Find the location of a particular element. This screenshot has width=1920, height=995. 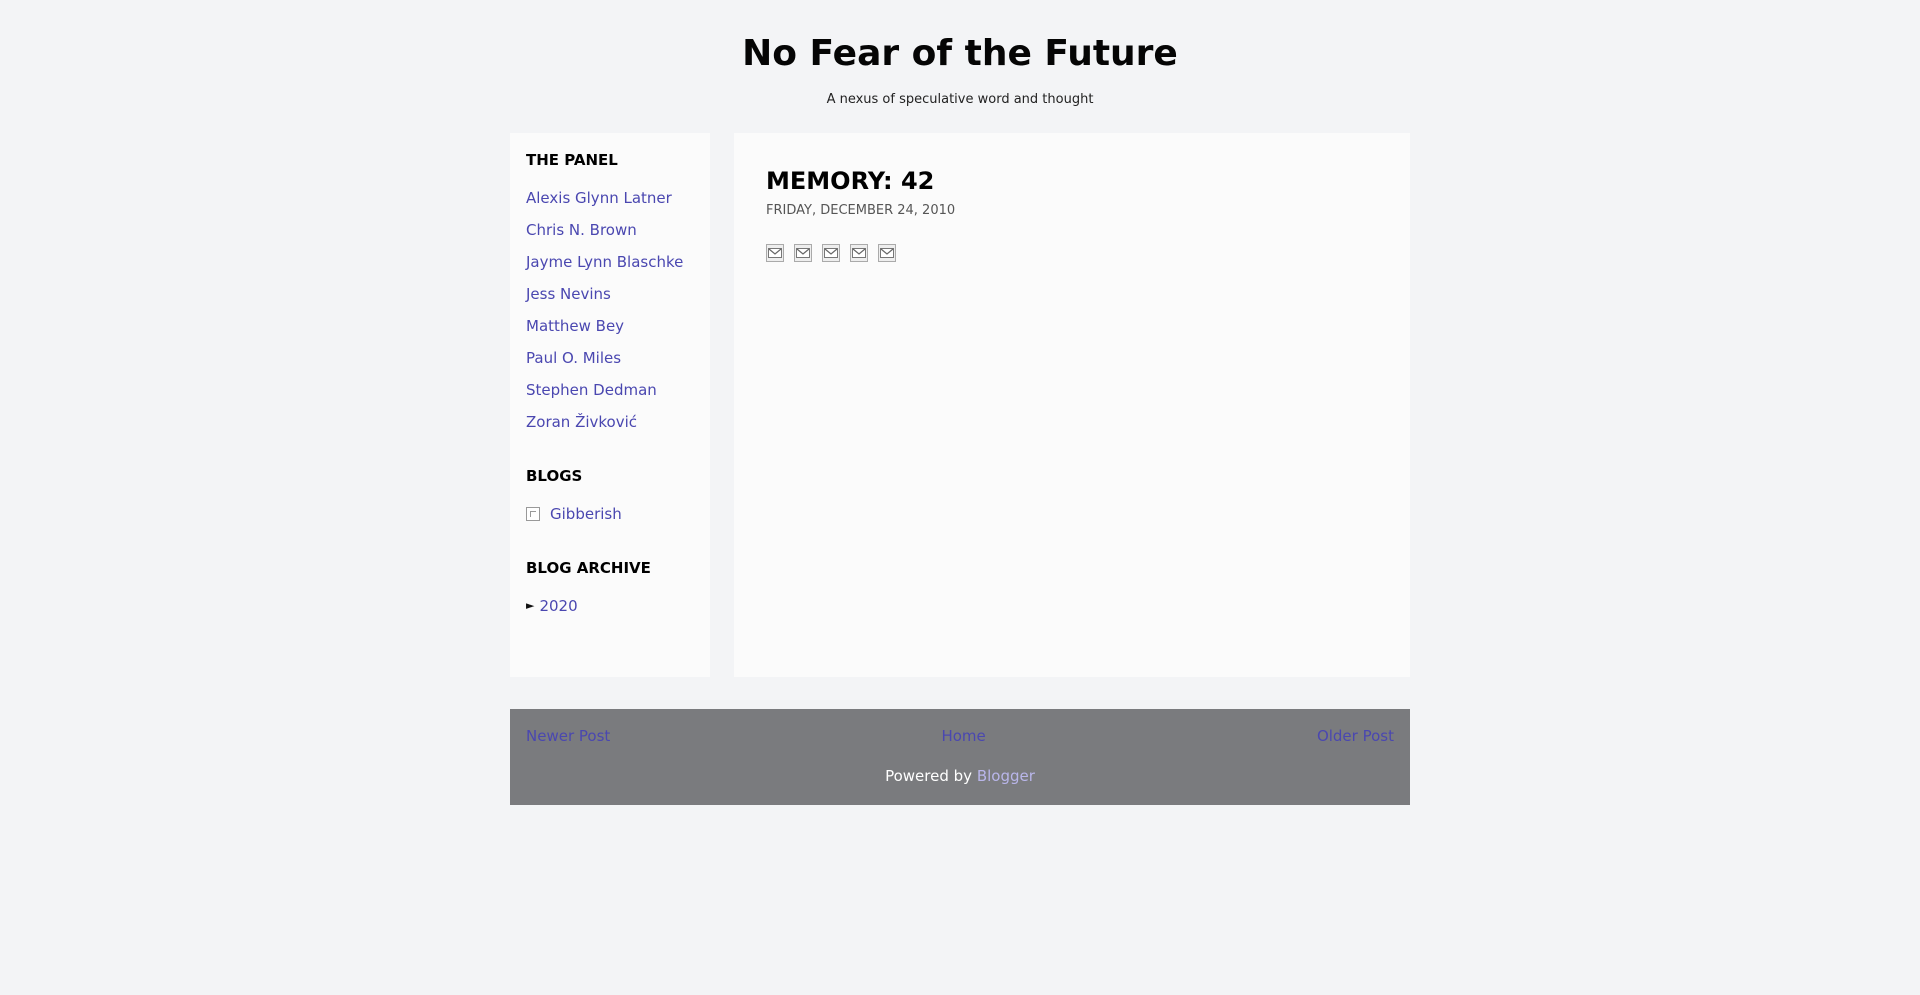

expand-arrow-icon: ► is located at coordinates (530, 606).